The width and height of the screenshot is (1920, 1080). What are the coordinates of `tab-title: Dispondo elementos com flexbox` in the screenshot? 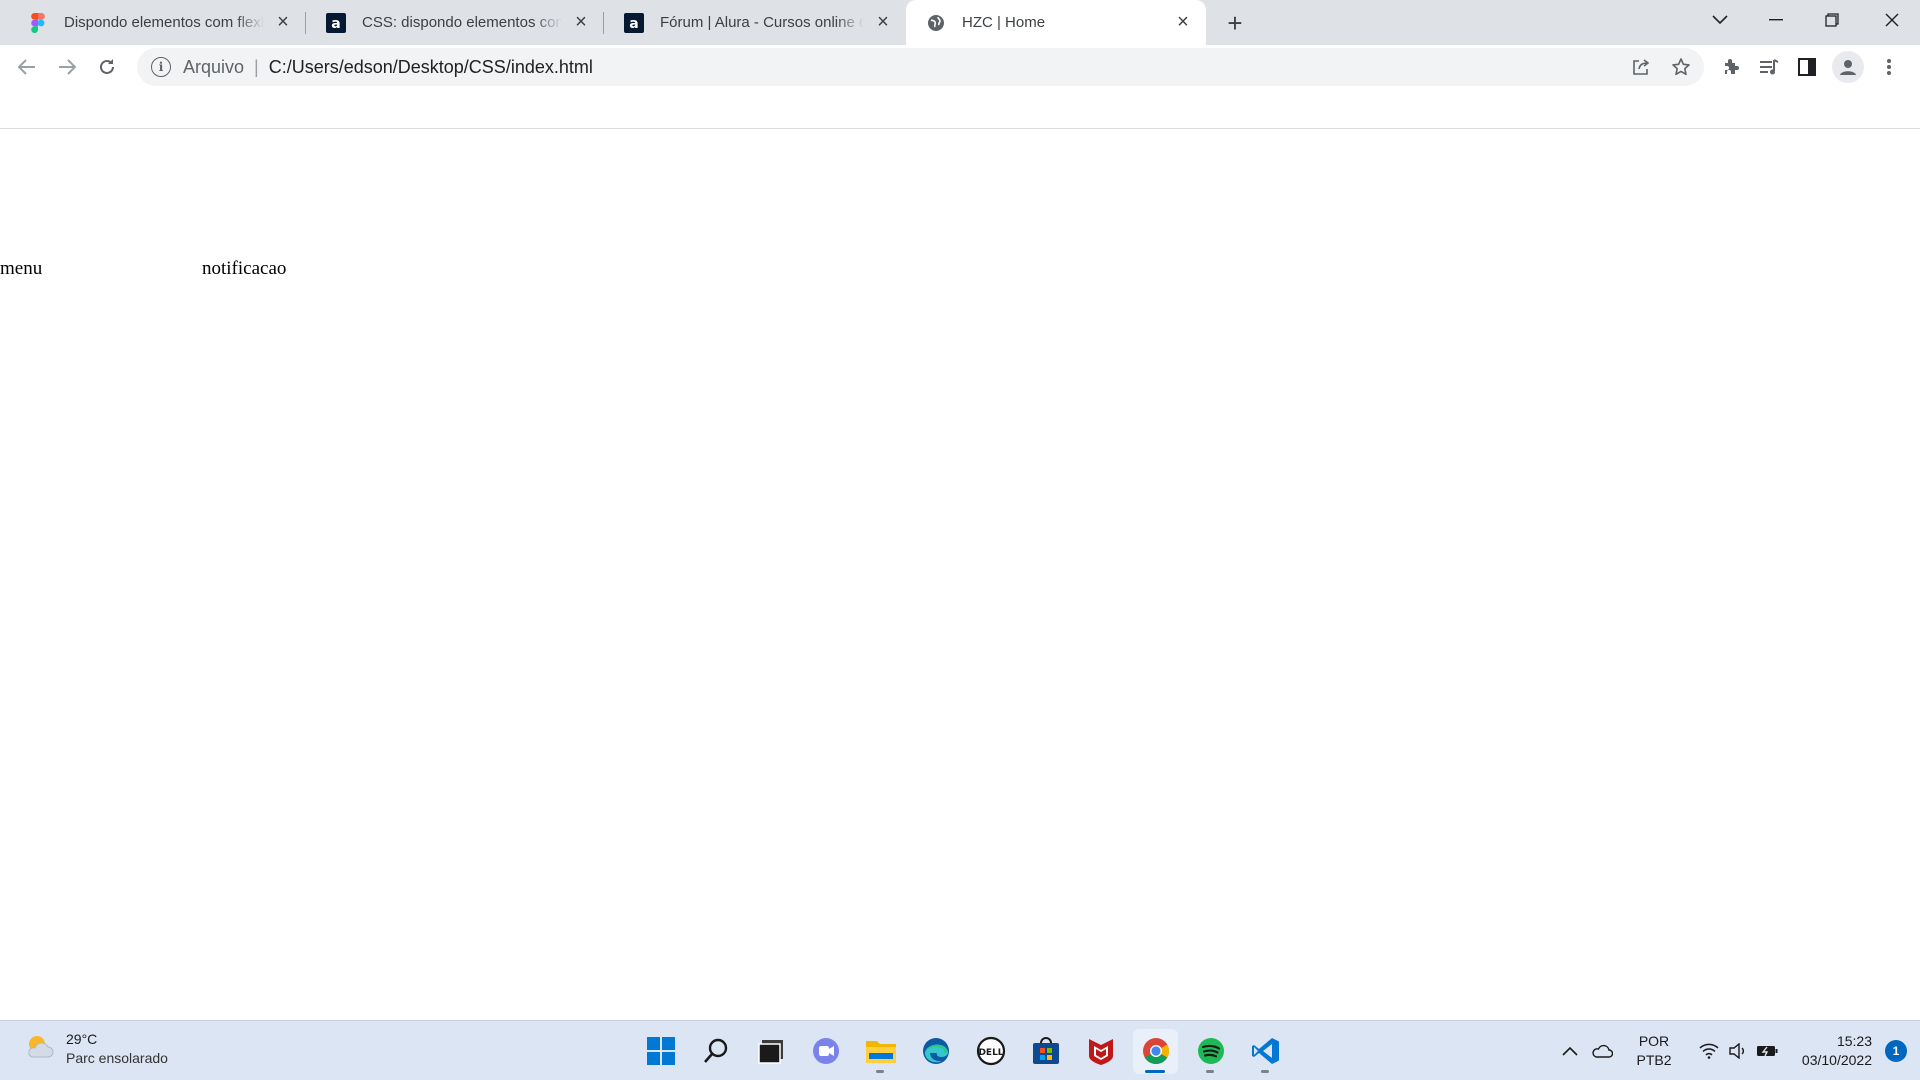 It's located at (164, 22).